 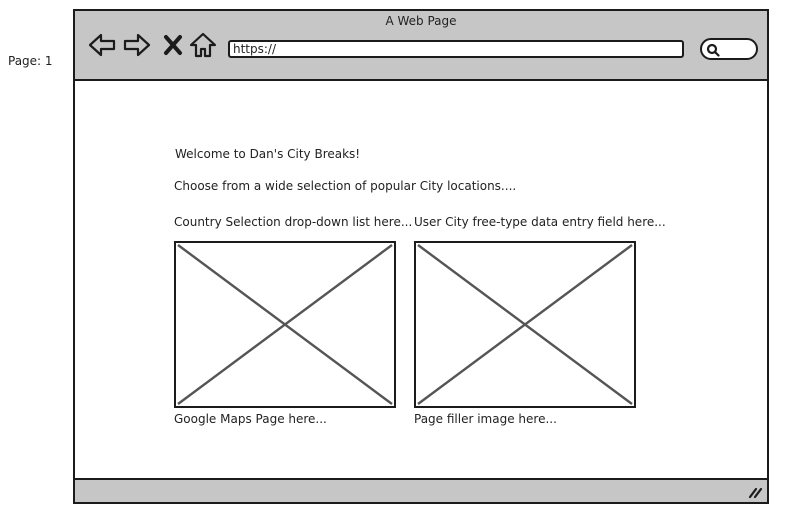 I want to click on resize-grip-icon, so click(x=755, y=492).